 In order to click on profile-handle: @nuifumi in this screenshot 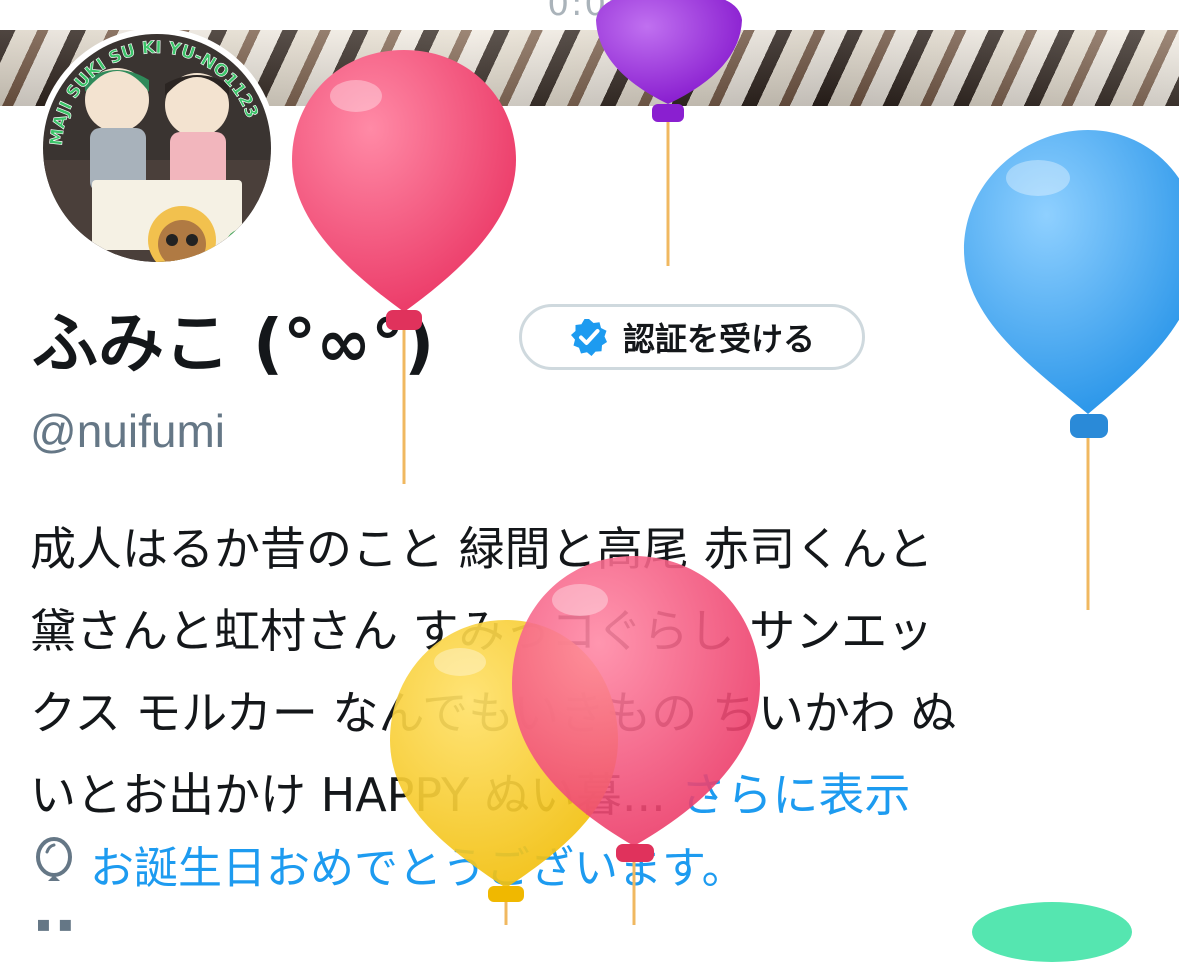, I will do `click(127, 431)`.